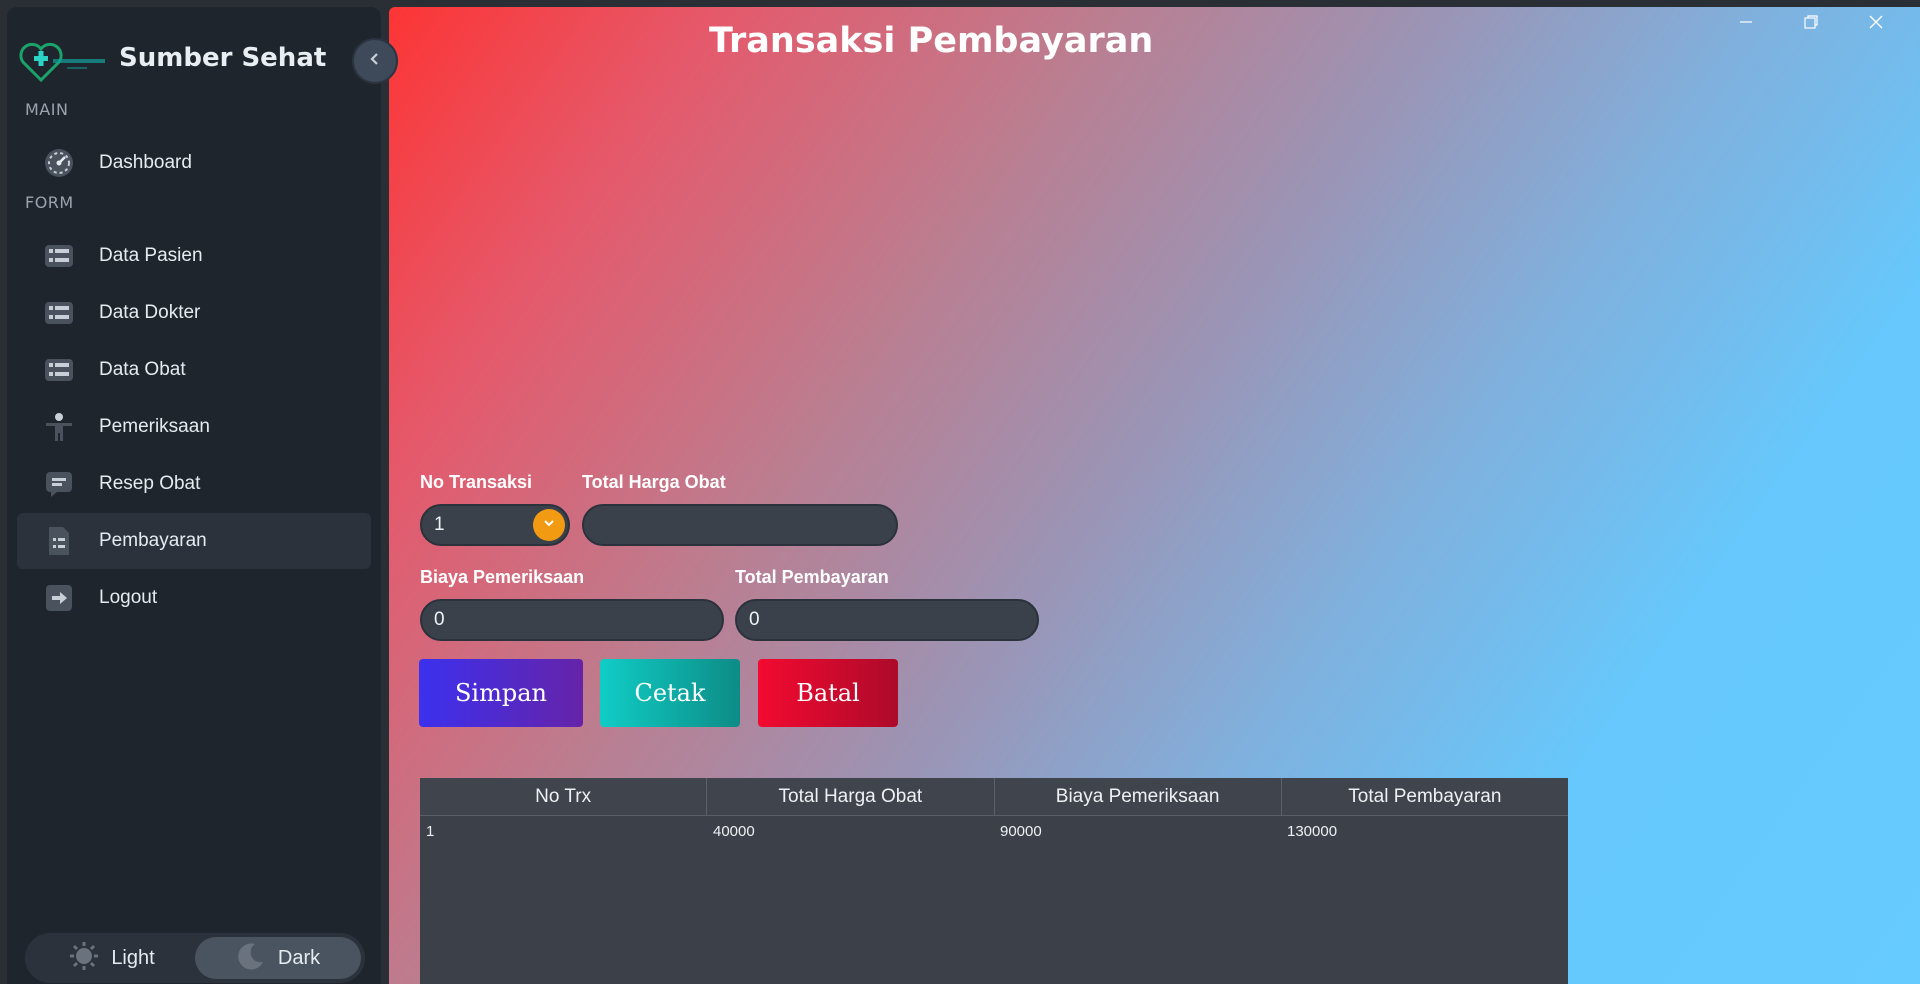  Describe the element at coordinates (151, 255) in the screenshot. I see `sidebar-item-label: Data Pasien` at that location.